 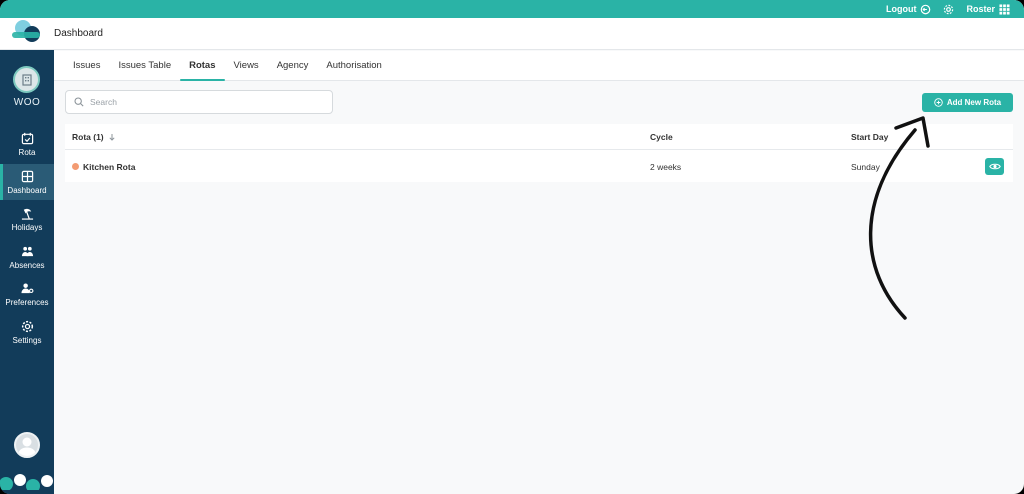 What do you see at coordinates (27, 138) in the screenshot?
I see `calendar-check-icon` at bounding box center [27, 138].